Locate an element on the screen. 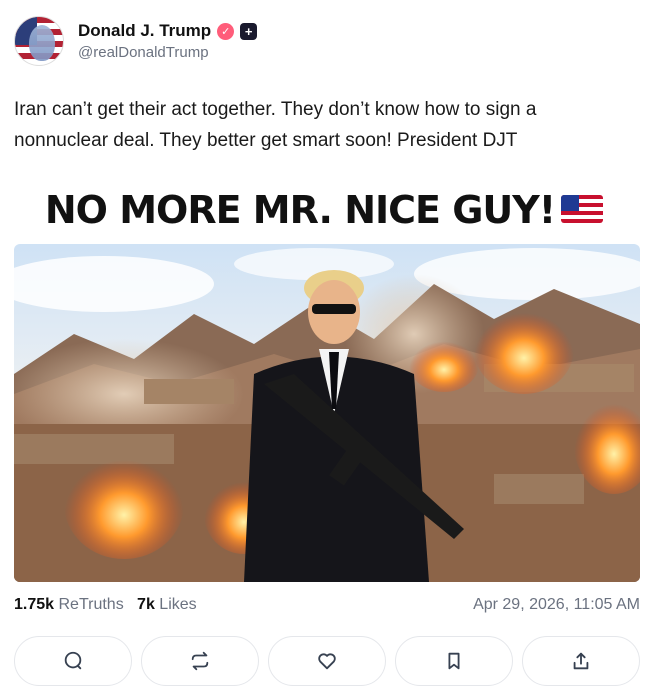 The image size is (648, 686). retruths-count: 1.75k is located at coordinates (34, 604).